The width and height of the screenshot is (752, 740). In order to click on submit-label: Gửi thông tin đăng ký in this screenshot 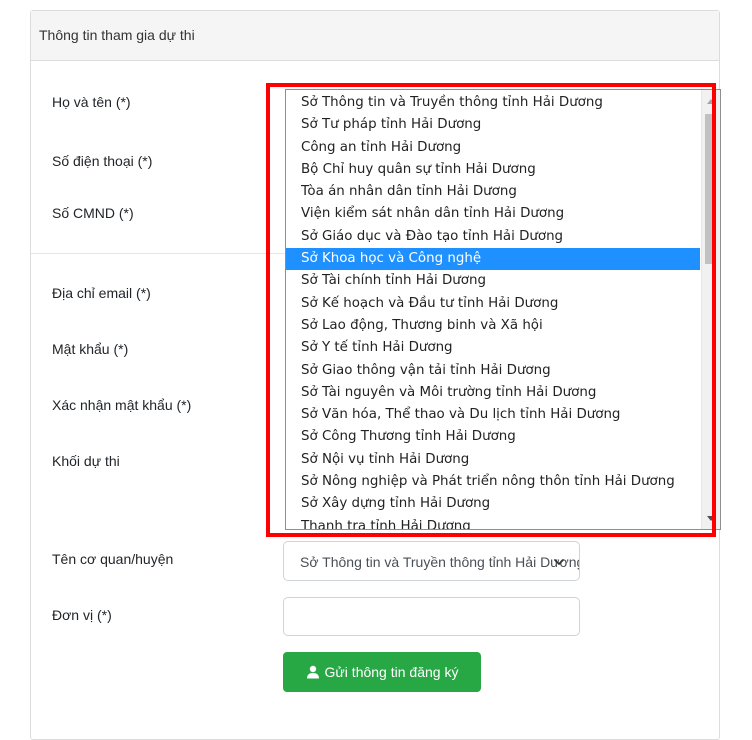, I will do `click(391, 672)`.